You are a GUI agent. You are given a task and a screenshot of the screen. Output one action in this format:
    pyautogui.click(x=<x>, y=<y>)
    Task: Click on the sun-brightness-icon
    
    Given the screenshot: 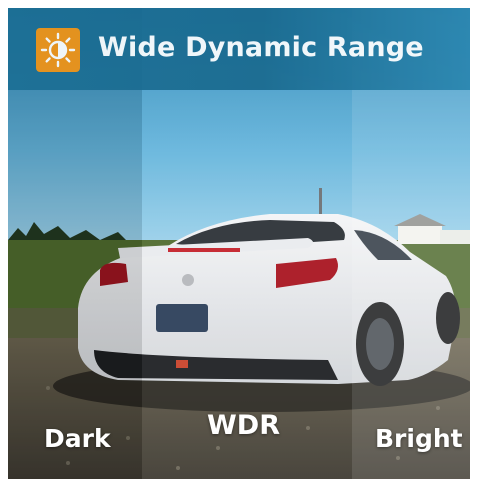 What is the action you would take?
    pyautogui.click(x=58, y=50)
    